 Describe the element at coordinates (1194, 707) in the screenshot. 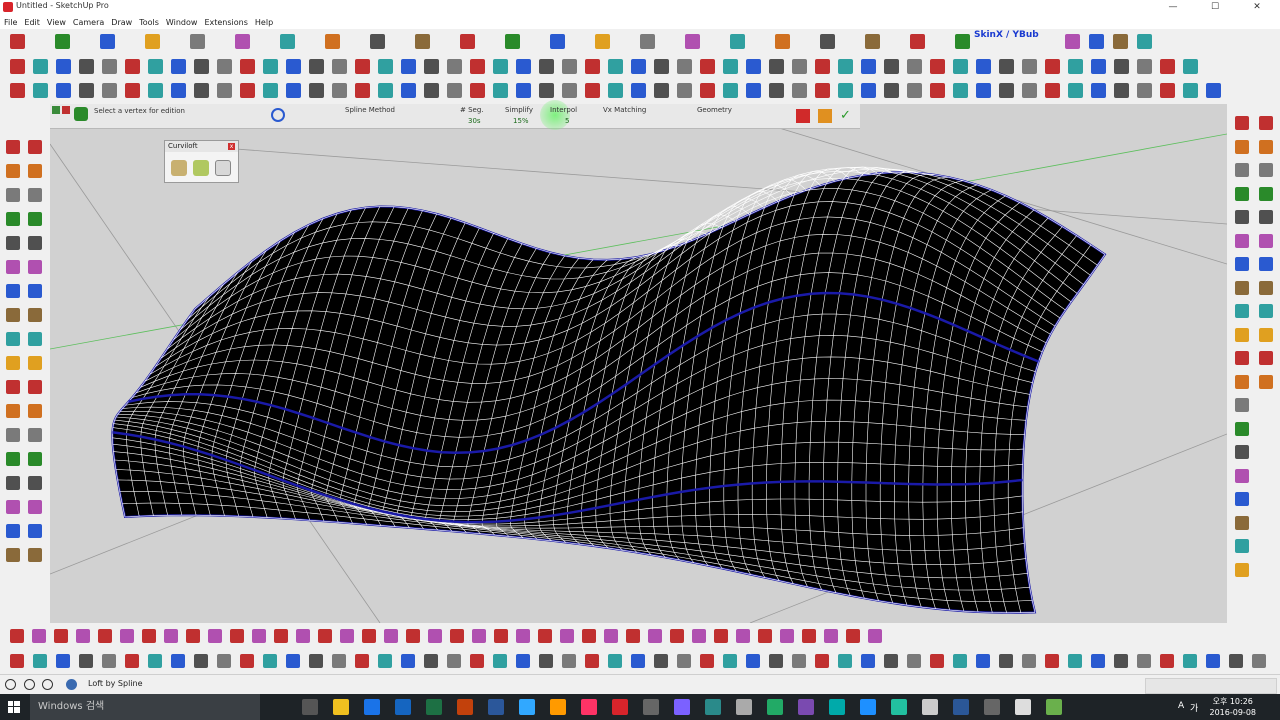

I see `ime-mode: 가` at that location.